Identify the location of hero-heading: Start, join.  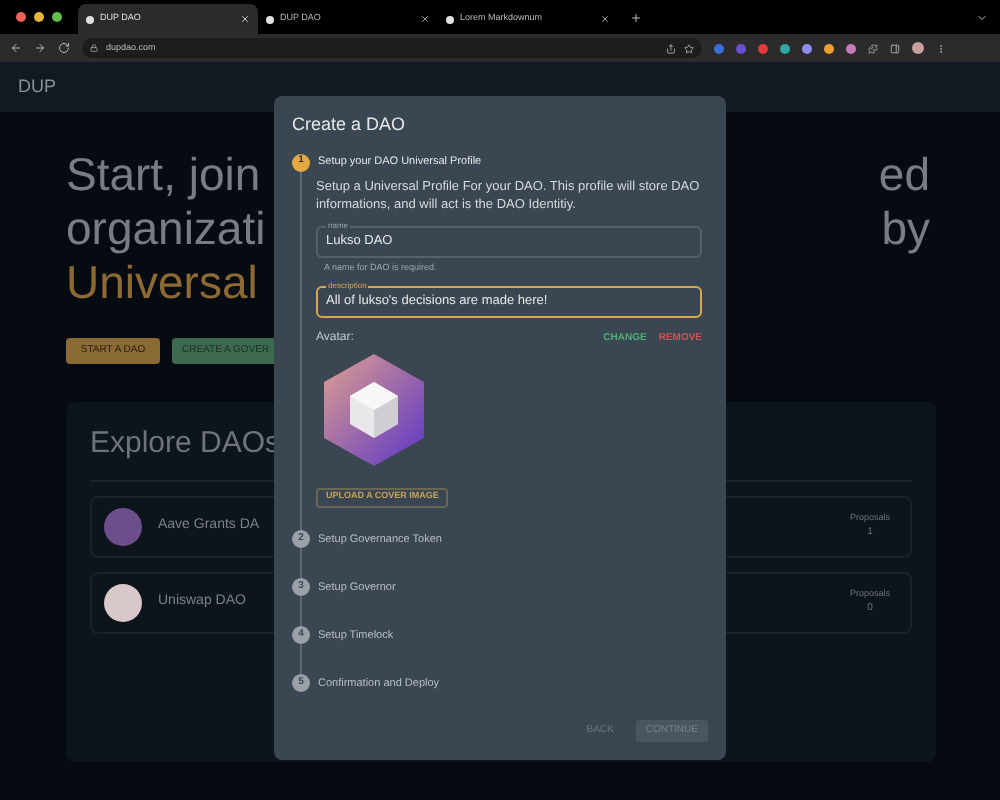
(163, 175).